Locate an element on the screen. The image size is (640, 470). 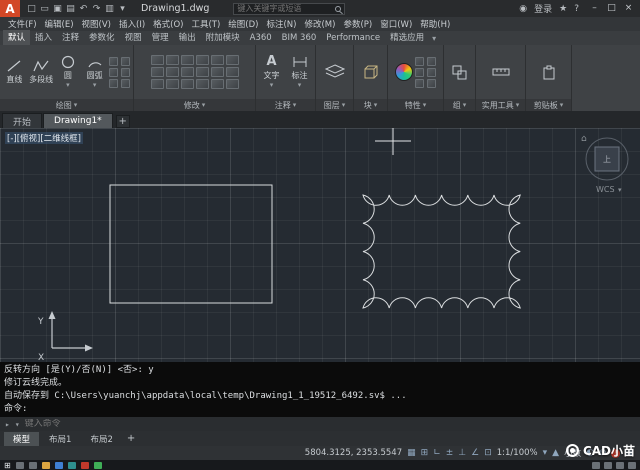
print-icon: ▤ is located at coordinates (70, 9).